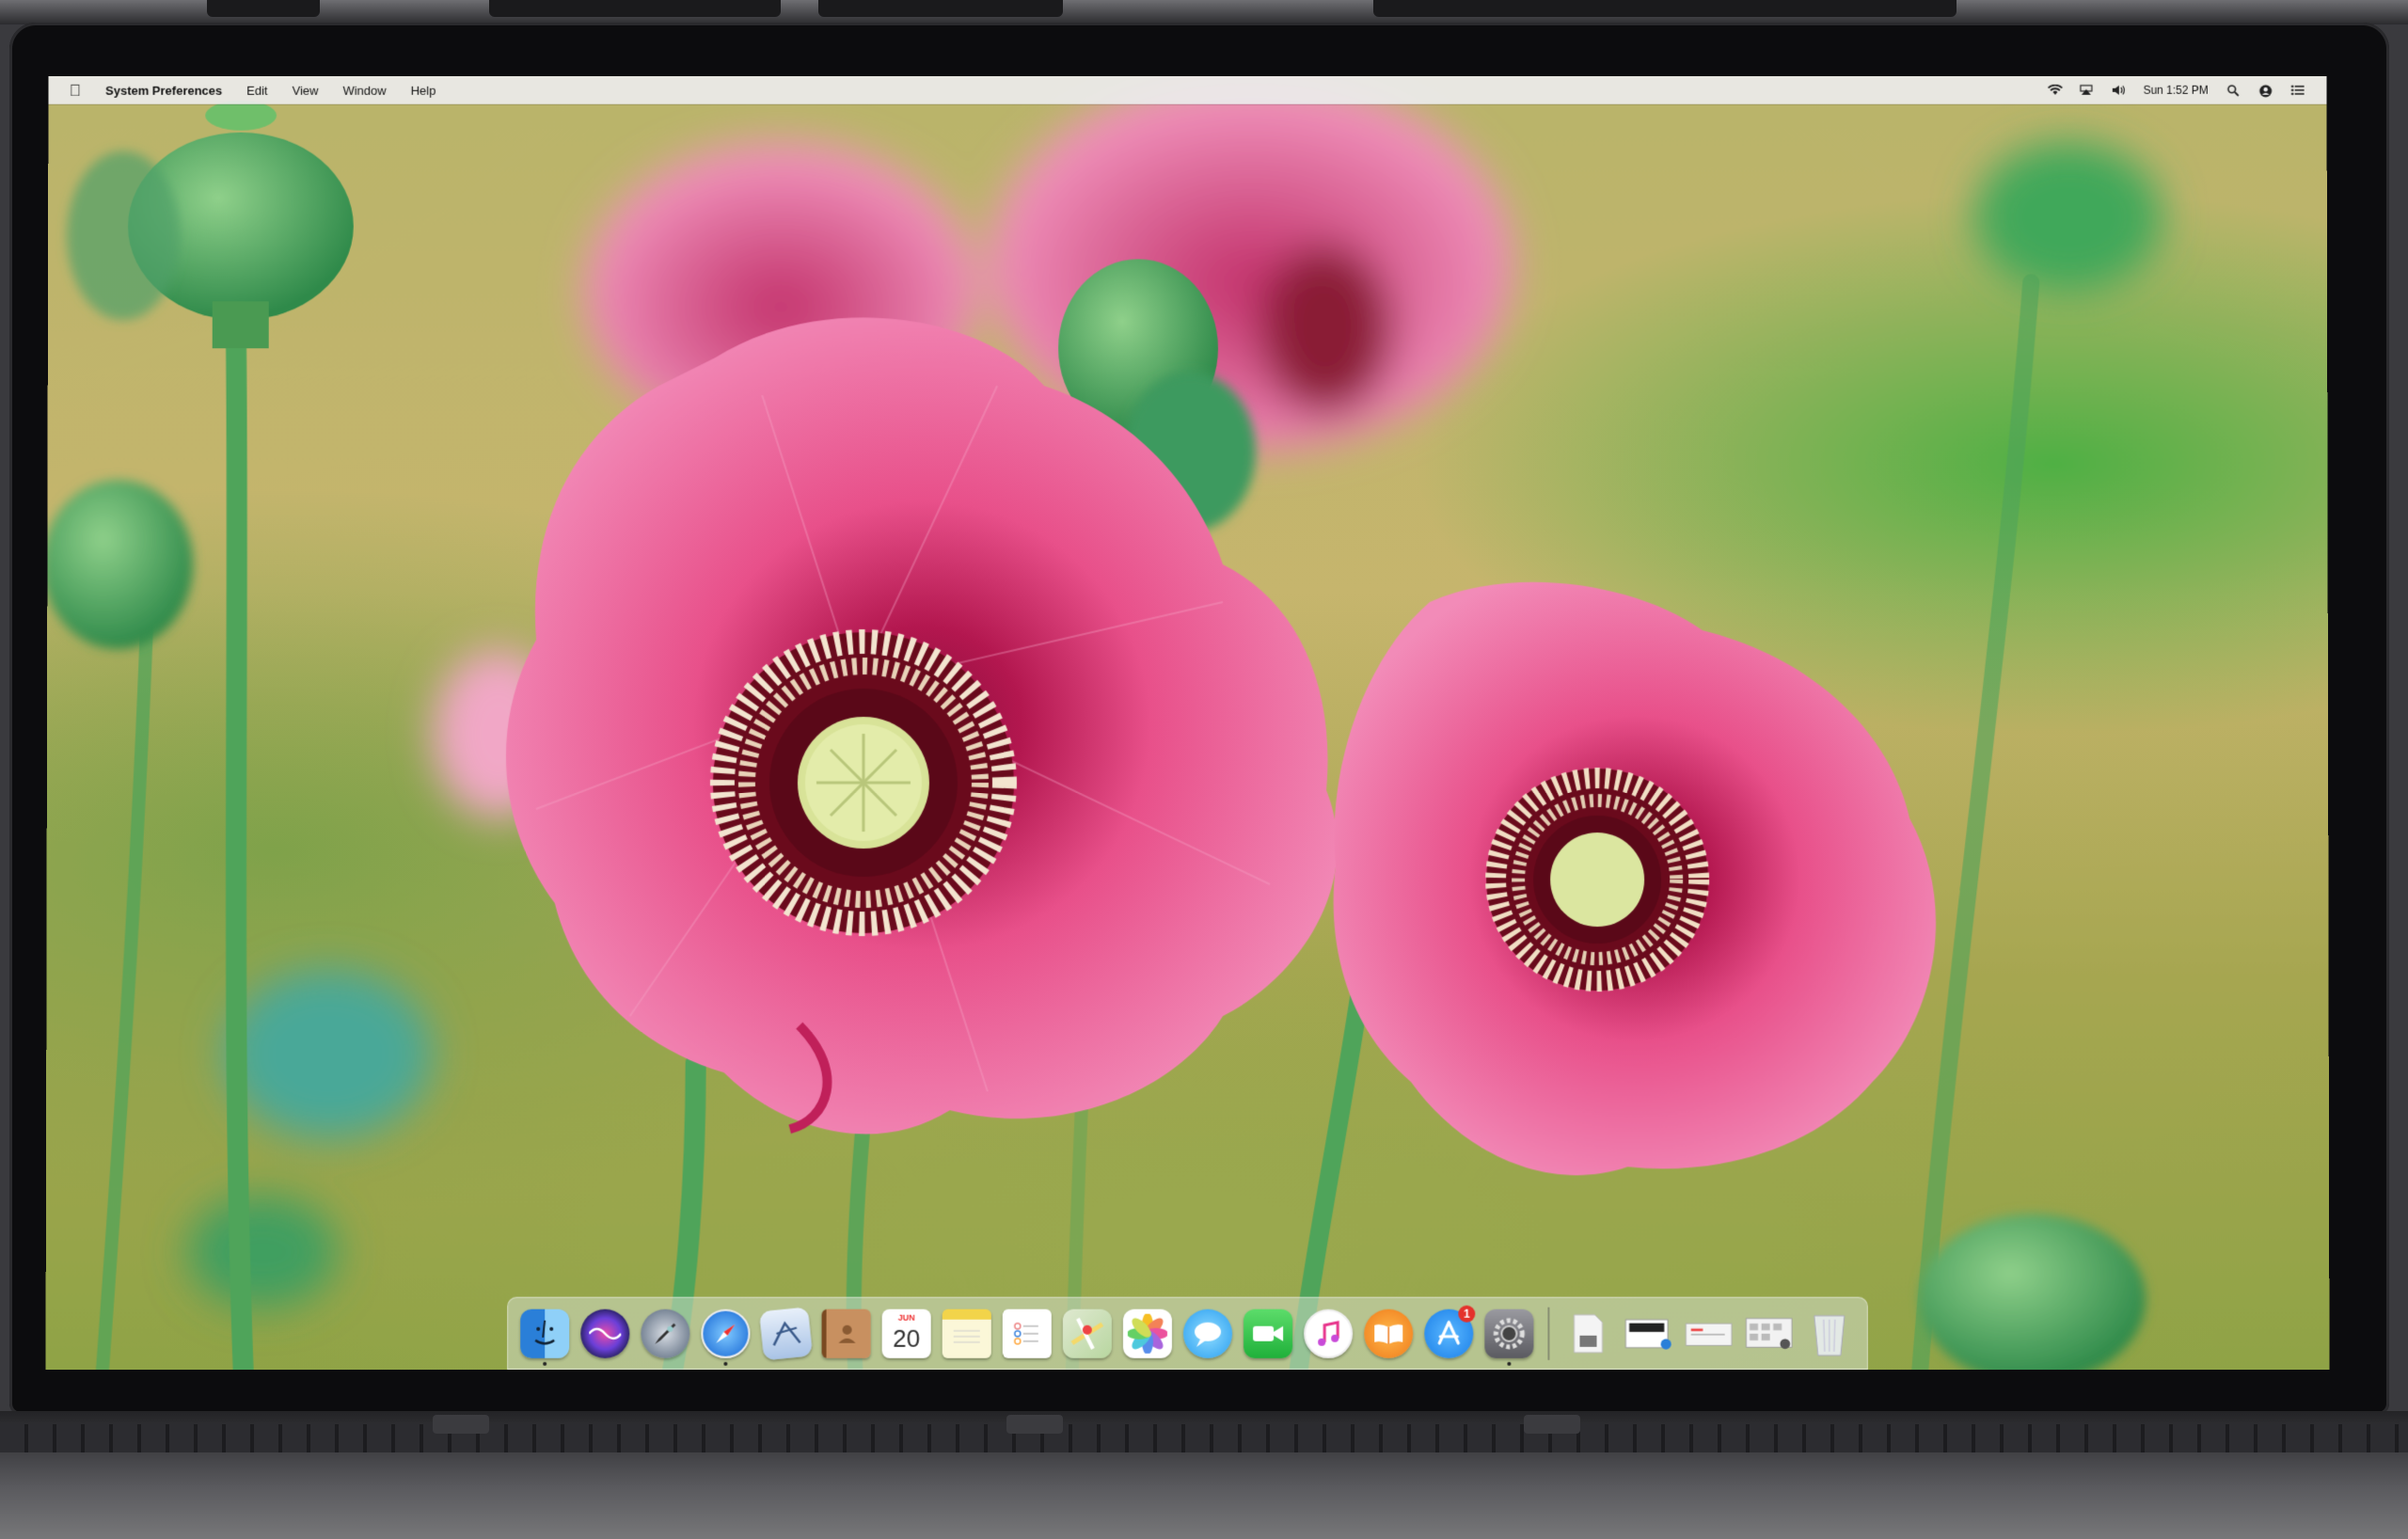 Image resolution: width=2408 pixels, height=1539 pixels. I want to click on calendar-icon: JUN 20, so click(906, 1333).